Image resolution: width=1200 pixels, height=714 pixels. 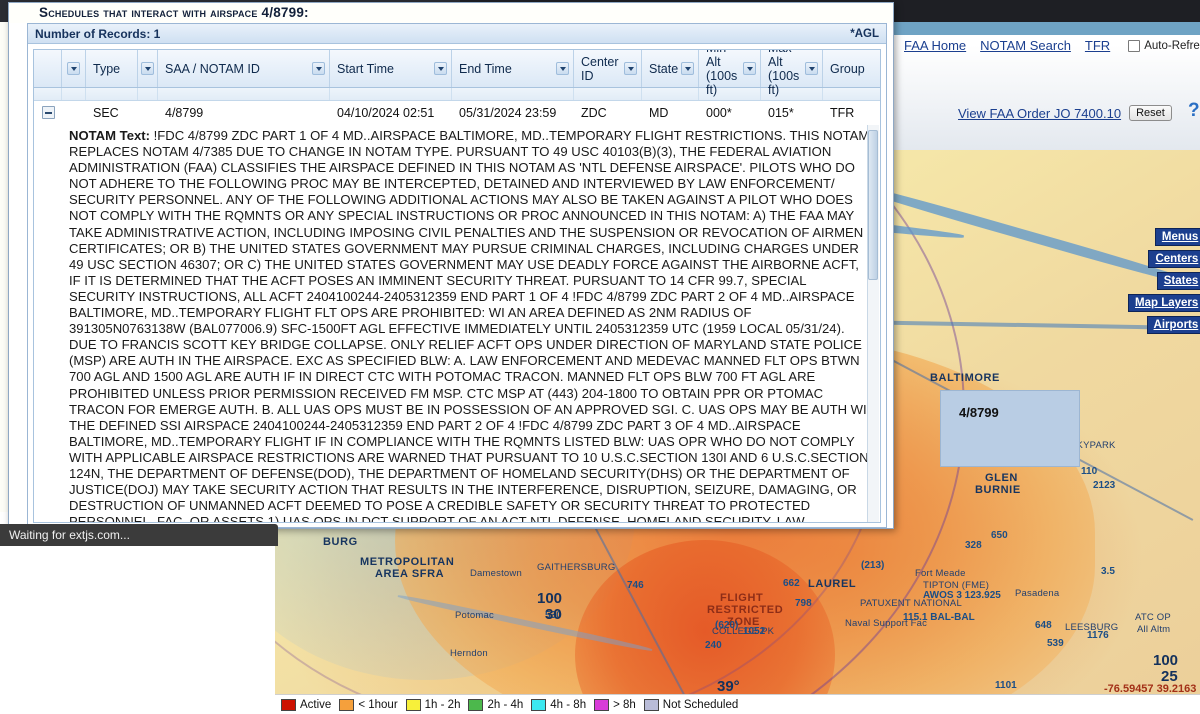 I want to click on grid-header-end-time: End Time, so click(x=513, y=68).